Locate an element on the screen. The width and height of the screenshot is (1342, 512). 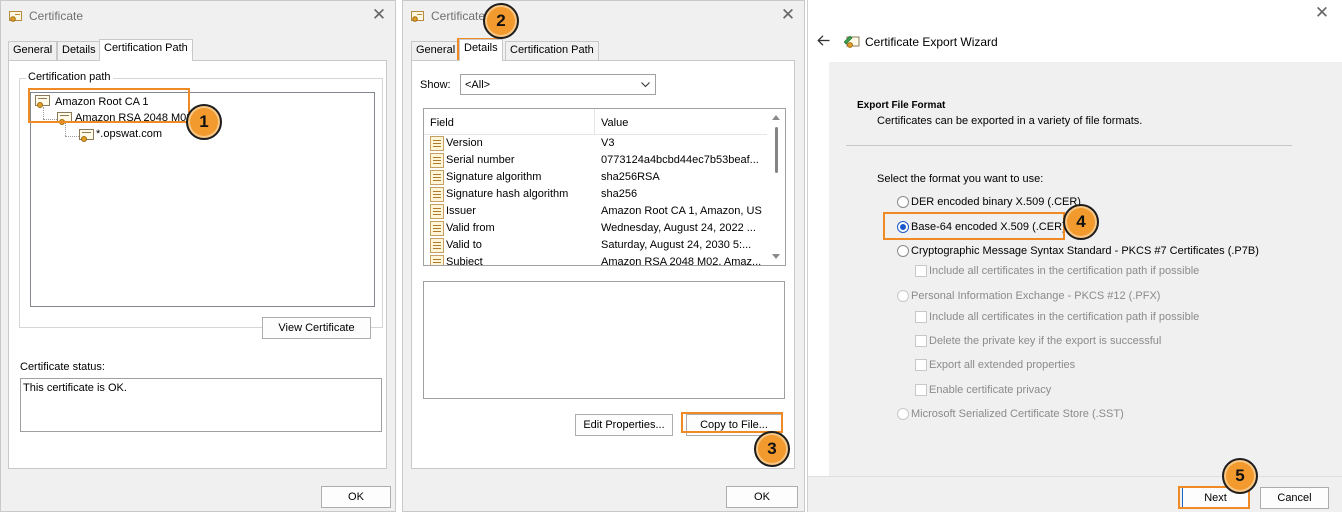
checkbox-export-extended-properties is located at coordinates (921, 365).